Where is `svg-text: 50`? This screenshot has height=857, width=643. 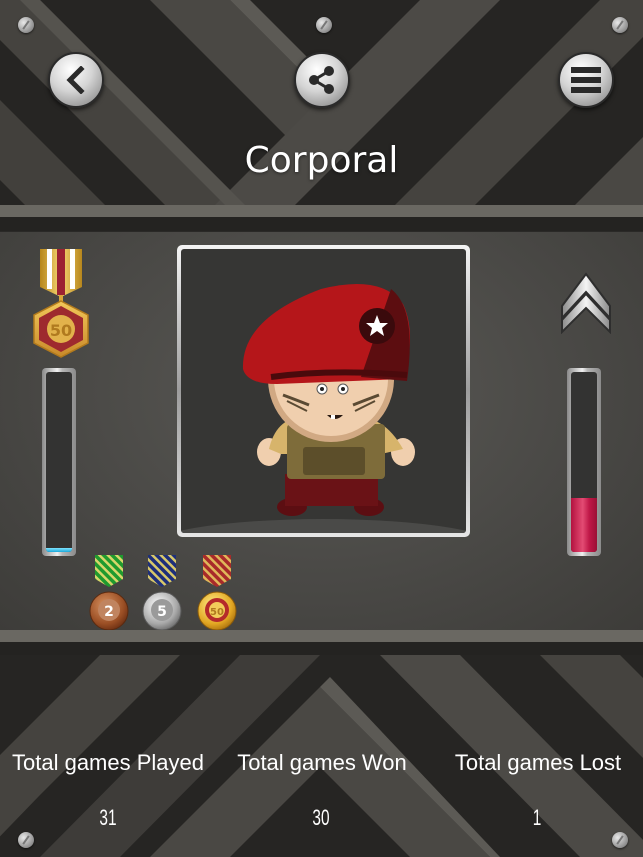
svg-text: 50 is located at coordinates (61, 330).